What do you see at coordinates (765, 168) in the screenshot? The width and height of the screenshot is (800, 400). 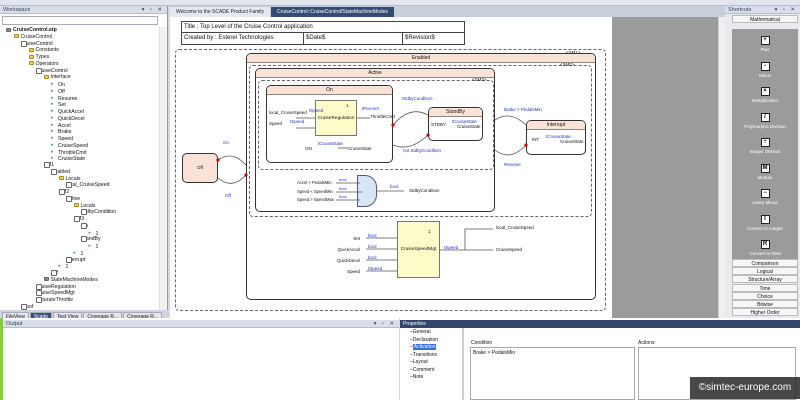 I see `operator-icon: M` at bounding box center [765, 168].